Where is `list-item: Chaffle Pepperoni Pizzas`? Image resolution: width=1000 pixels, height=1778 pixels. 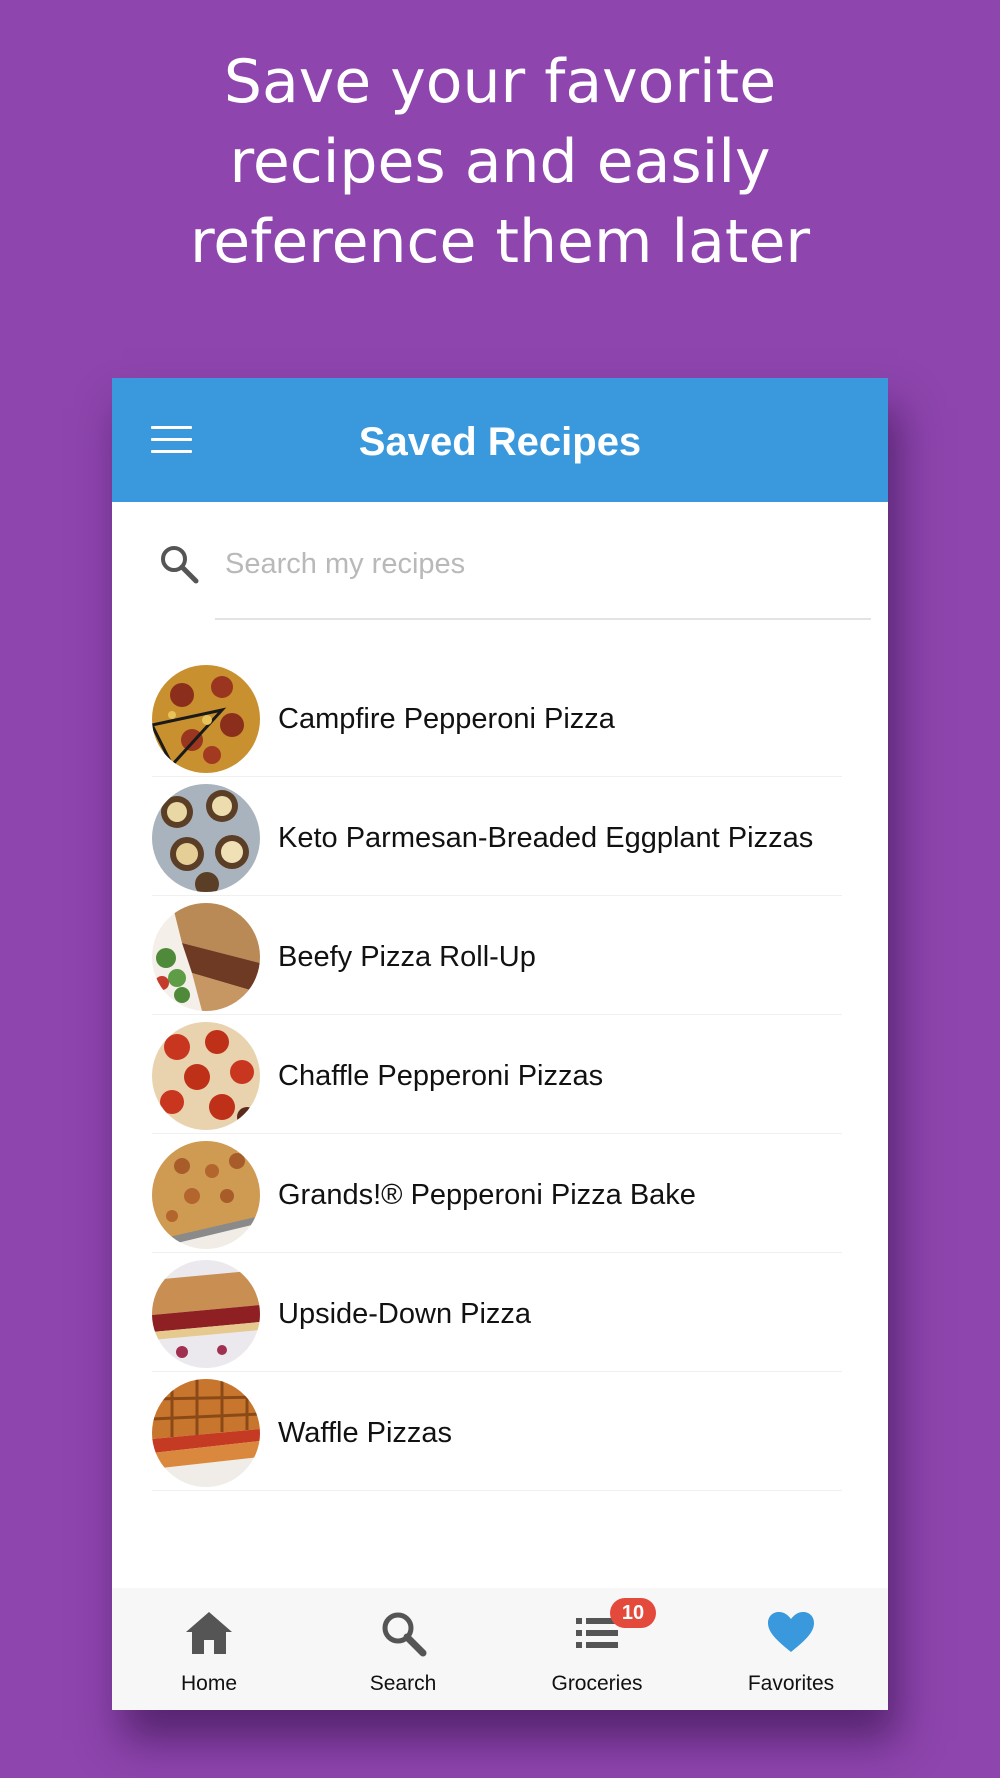 list-item: Chaffle Pepperoni Pizzas is located at coordinates (497, 1074).